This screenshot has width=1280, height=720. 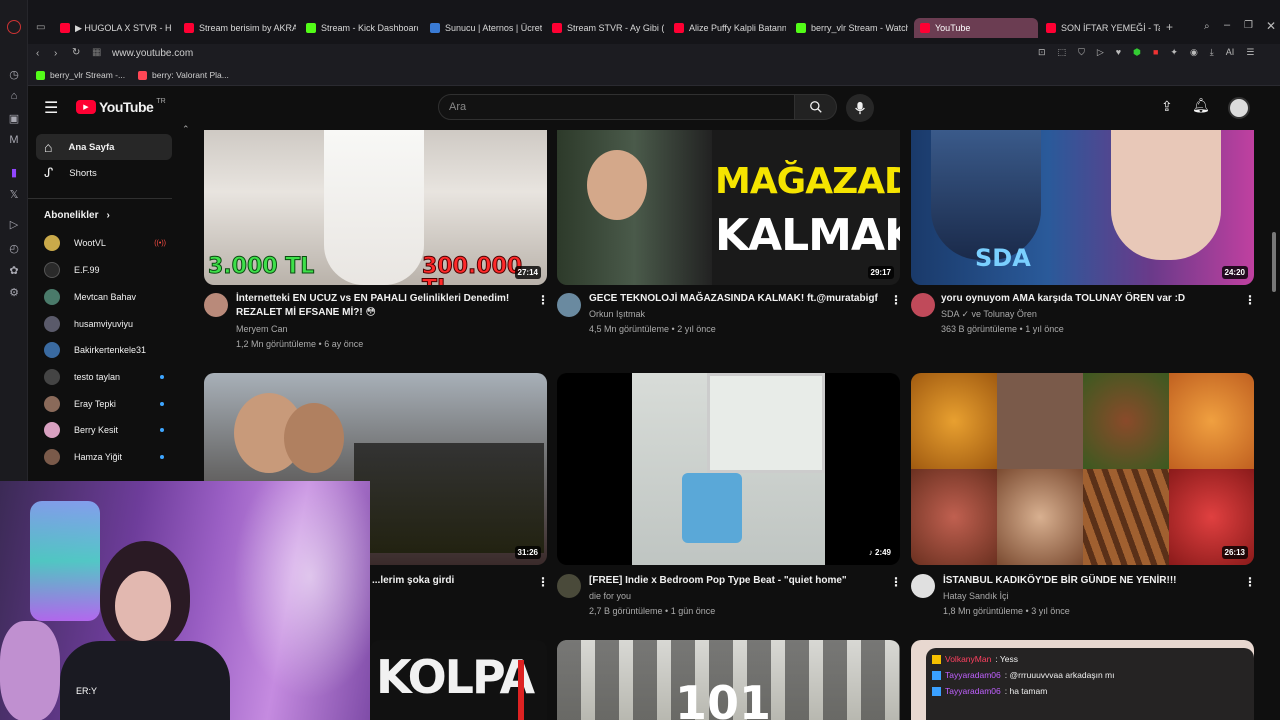 What do you see at coordinates (413, 581) in the screenshot?
I see `video-title: ...lerim şoka girdi` at bounding box center [413, 581].